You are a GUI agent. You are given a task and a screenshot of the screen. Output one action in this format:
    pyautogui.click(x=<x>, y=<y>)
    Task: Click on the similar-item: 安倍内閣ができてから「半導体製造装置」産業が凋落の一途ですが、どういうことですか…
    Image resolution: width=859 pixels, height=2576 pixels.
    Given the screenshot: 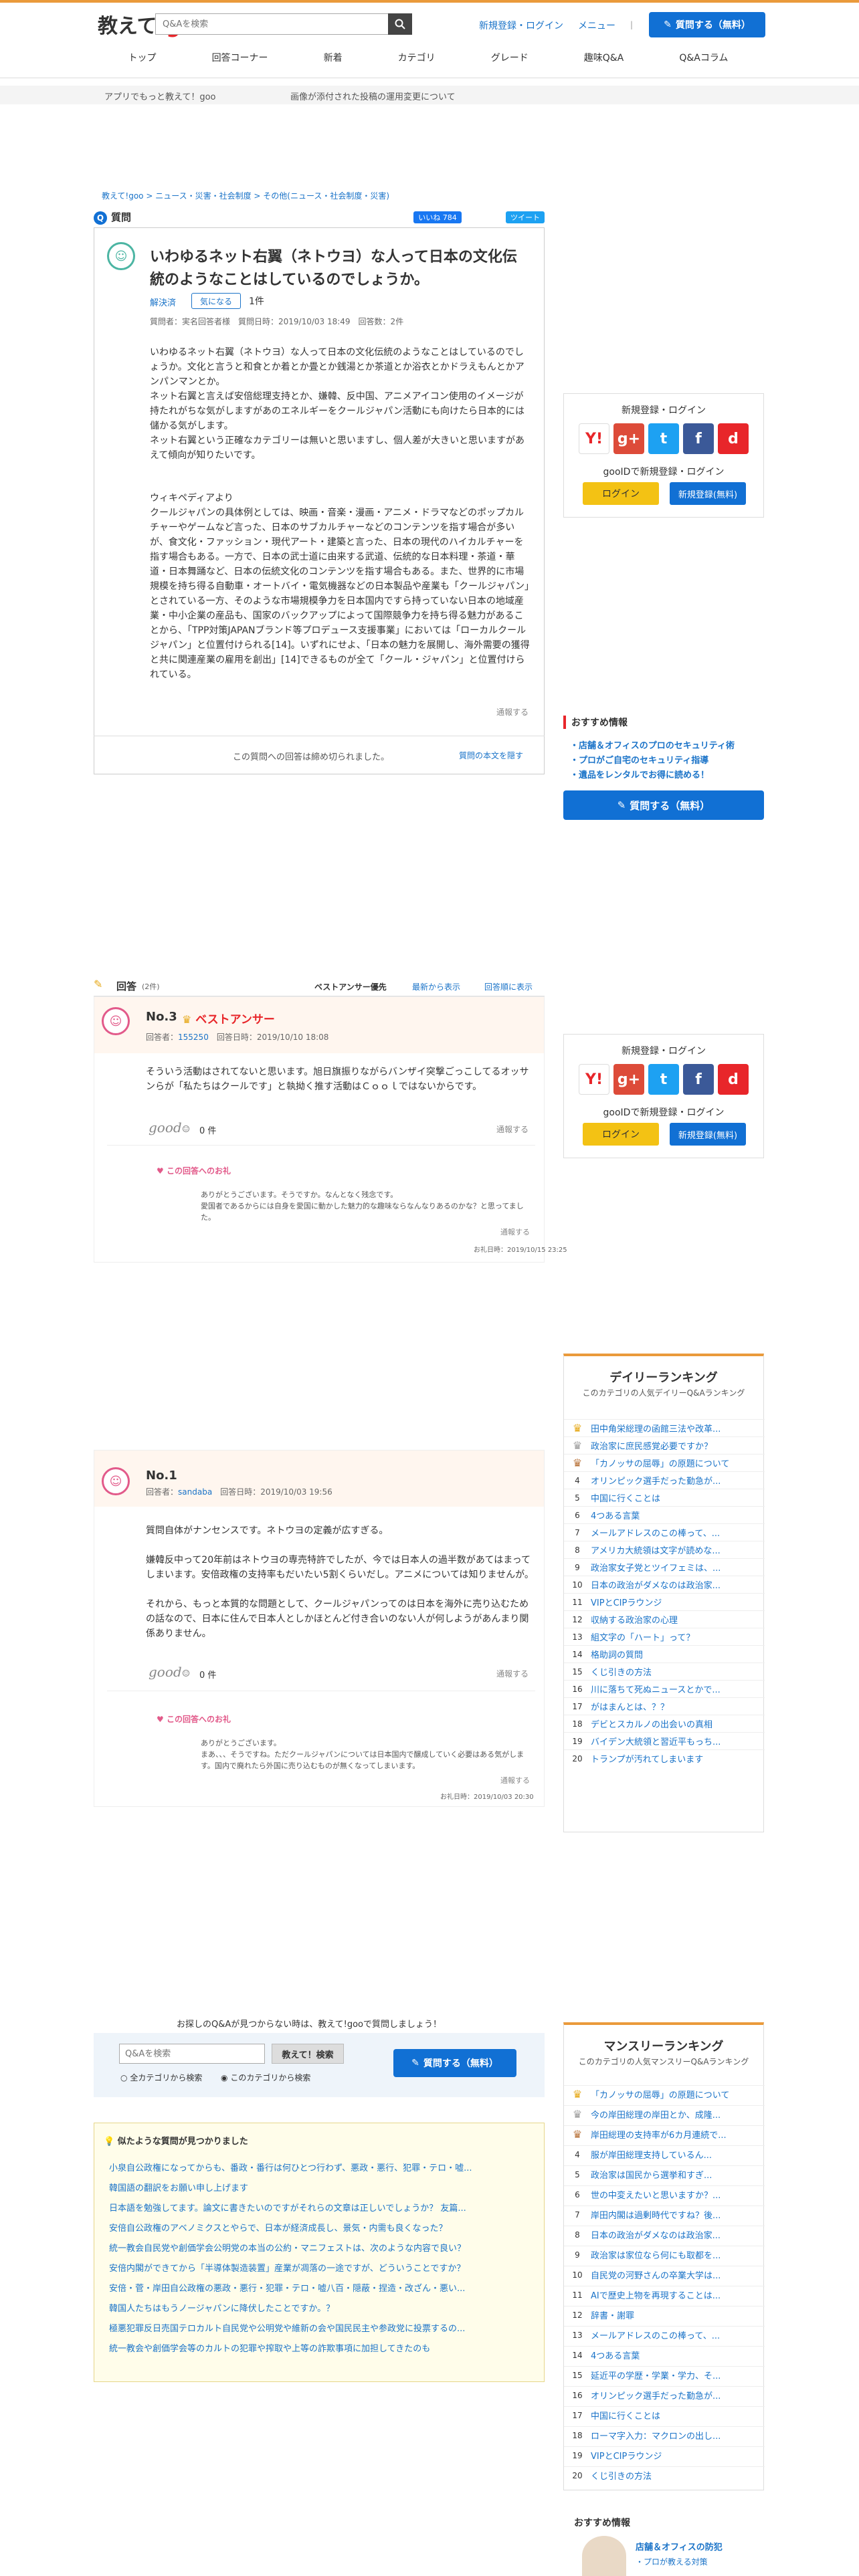 What is the action you would take?
    pyautogui.click(x=320, y=2267)
    